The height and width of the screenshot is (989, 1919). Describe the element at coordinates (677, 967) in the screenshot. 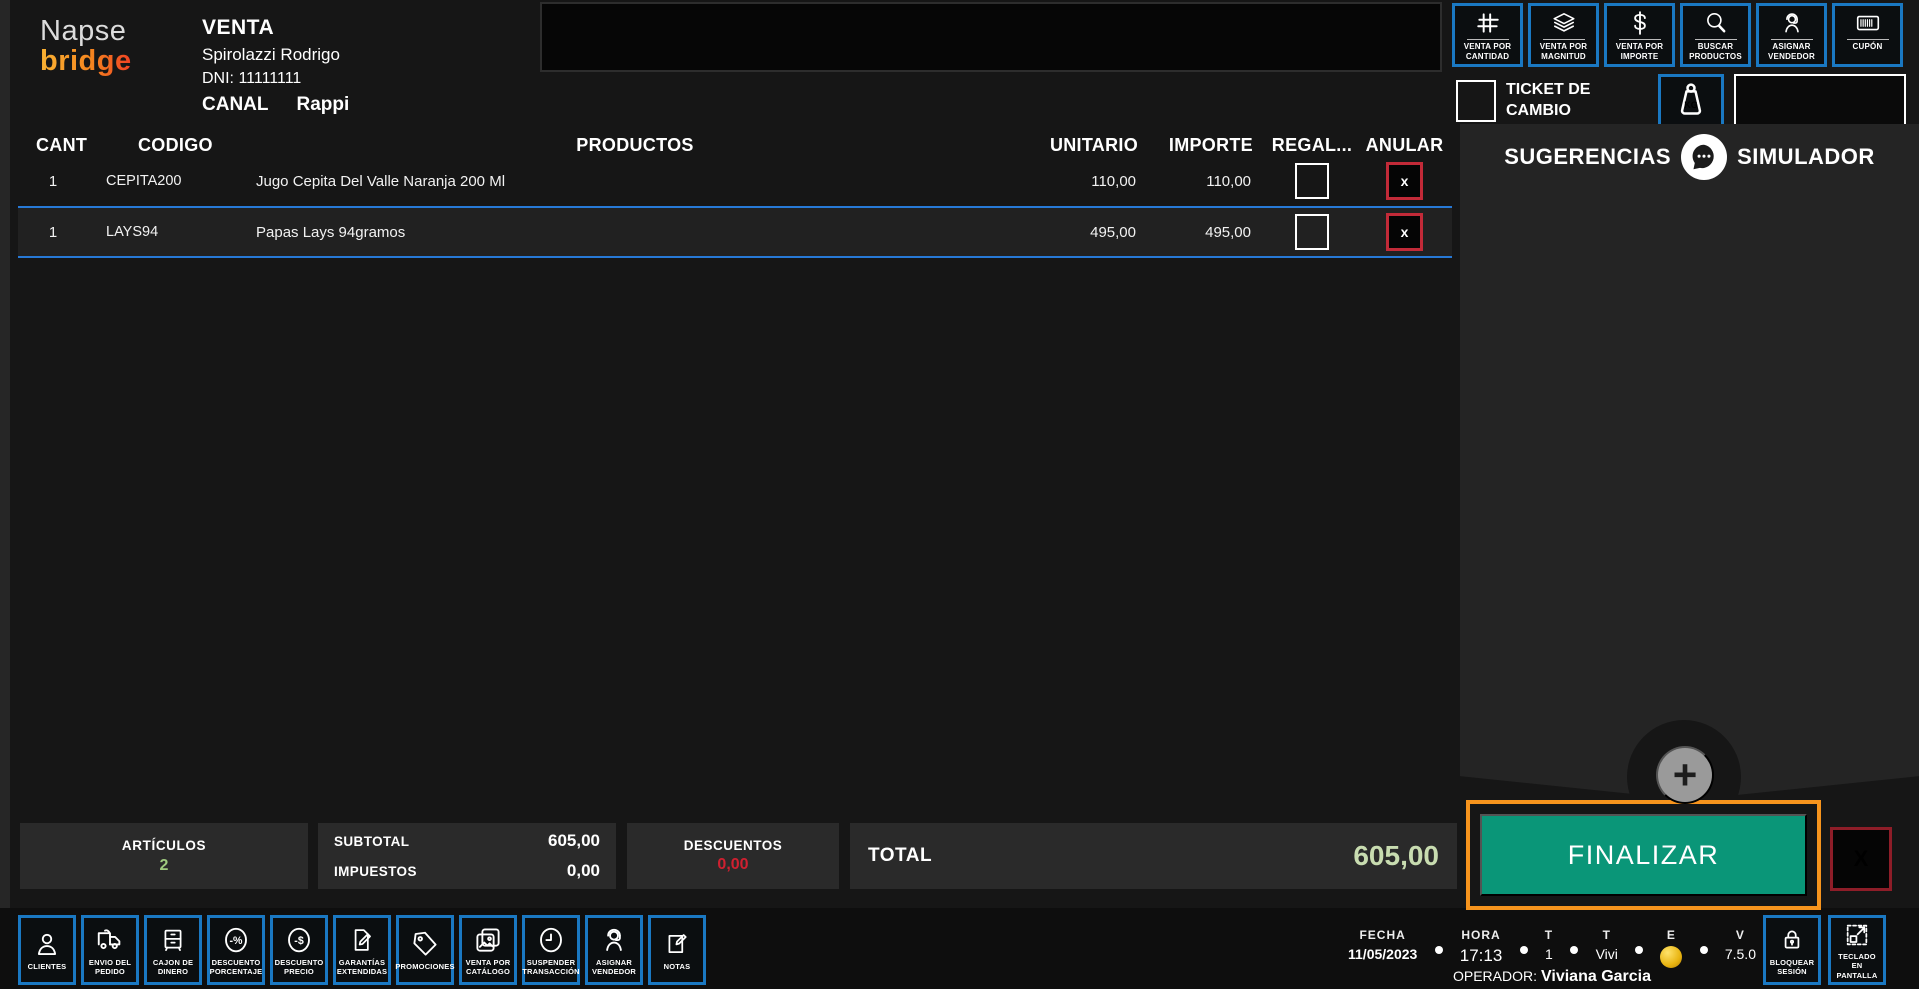

I see `button-label: NOTAS` at that location.